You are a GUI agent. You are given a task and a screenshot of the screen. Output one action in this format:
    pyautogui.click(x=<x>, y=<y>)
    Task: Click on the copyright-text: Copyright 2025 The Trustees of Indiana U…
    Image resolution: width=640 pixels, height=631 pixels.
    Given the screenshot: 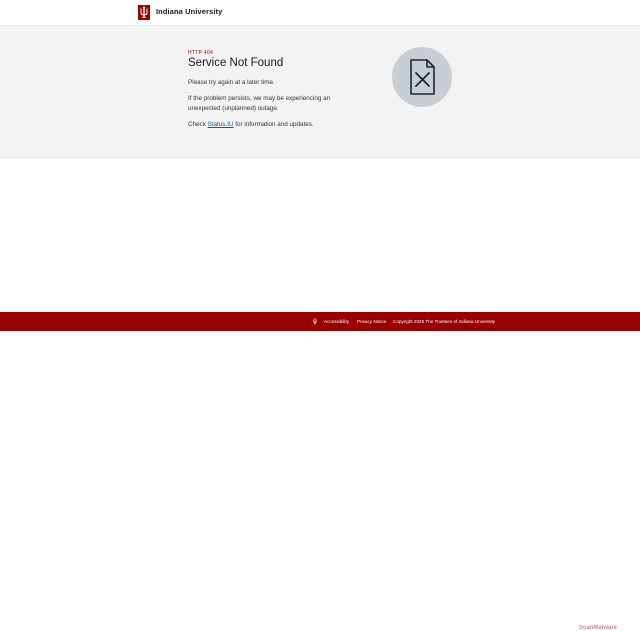 What is the action you would take?
    pyautogui.click(x=444, y=321)
    